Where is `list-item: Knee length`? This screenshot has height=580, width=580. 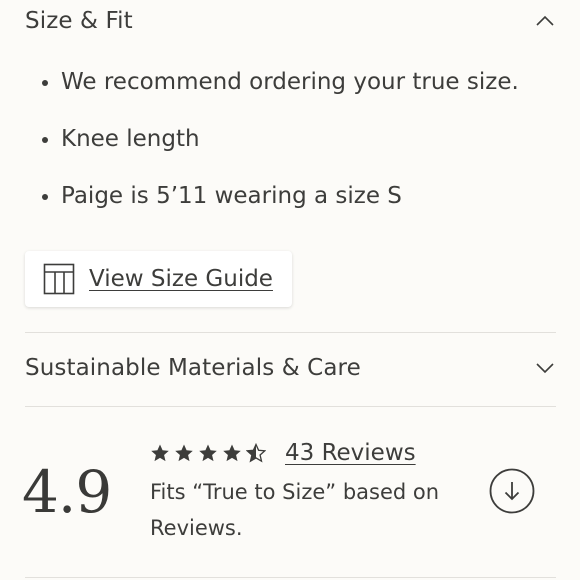
list-item: Knee length is located at coordinates (280, 147).